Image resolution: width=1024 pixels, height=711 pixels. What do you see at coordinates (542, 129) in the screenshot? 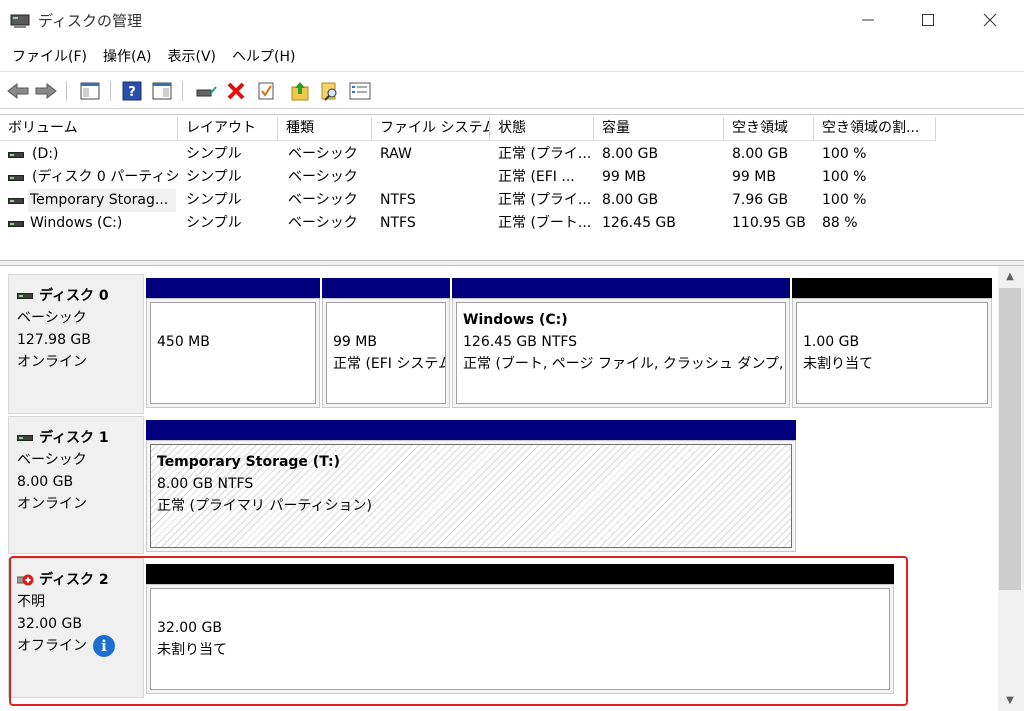
I see `column-header-status: 状態` at bounding box center [542, 129].